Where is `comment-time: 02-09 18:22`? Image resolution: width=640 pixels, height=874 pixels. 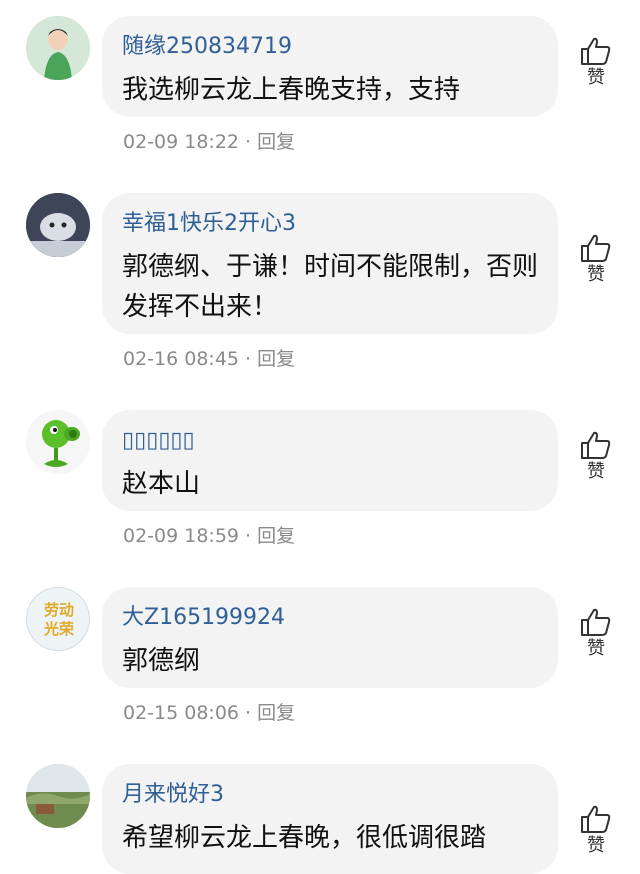
comment-time: 02-09 18:22 is located at coordinates (181, 142).